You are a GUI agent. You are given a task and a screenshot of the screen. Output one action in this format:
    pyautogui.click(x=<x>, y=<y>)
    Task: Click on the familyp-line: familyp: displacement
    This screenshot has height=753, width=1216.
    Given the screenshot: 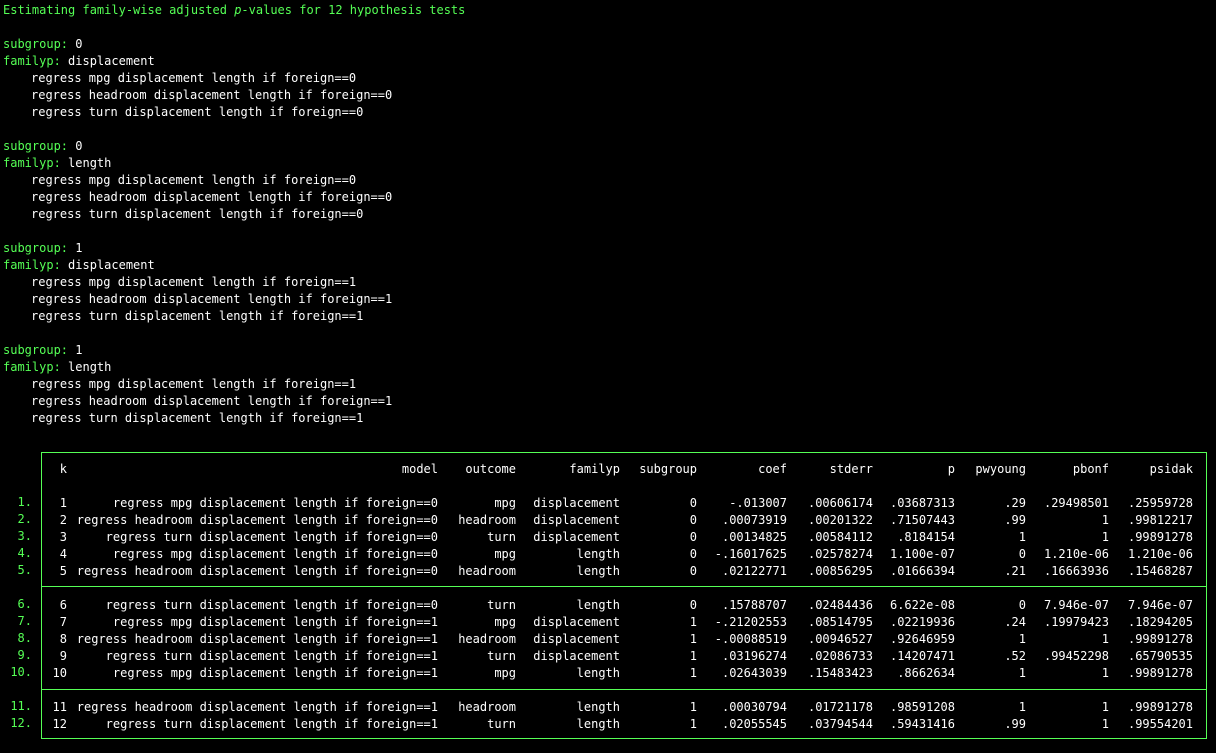 What is the action you would take?
    pyautogui.click(x=79, y=61)
    